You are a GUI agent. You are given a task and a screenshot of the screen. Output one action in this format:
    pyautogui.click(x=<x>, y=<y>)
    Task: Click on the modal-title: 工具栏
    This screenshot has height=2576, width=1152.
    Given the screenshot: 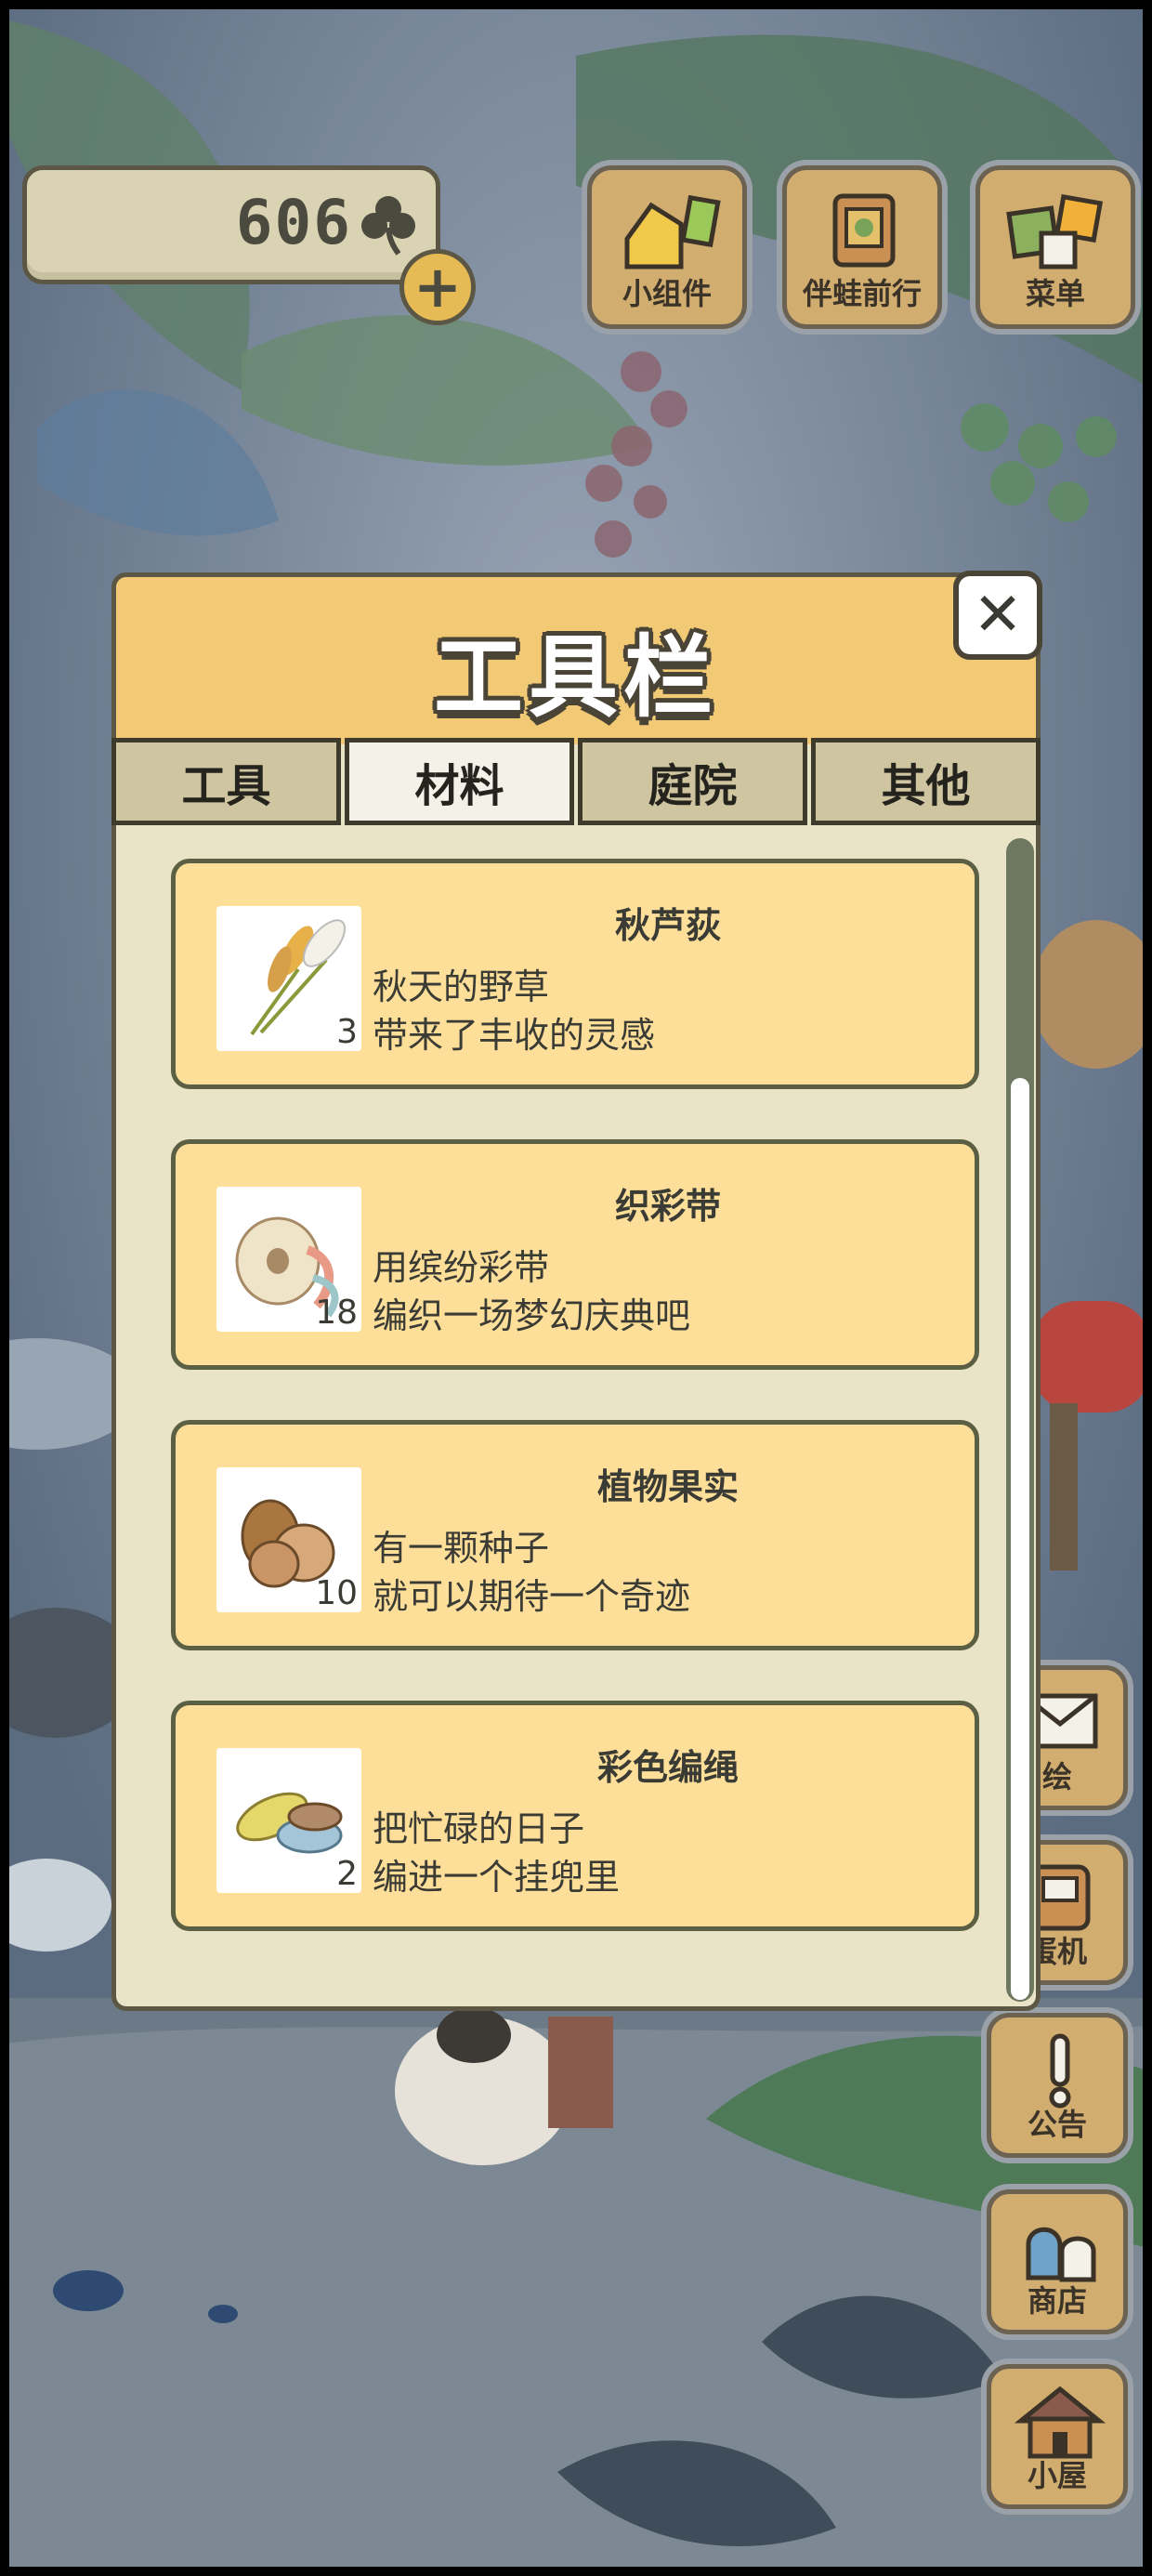 What is the action you would take?
    pyautogui.click(x=576, y=677)
    